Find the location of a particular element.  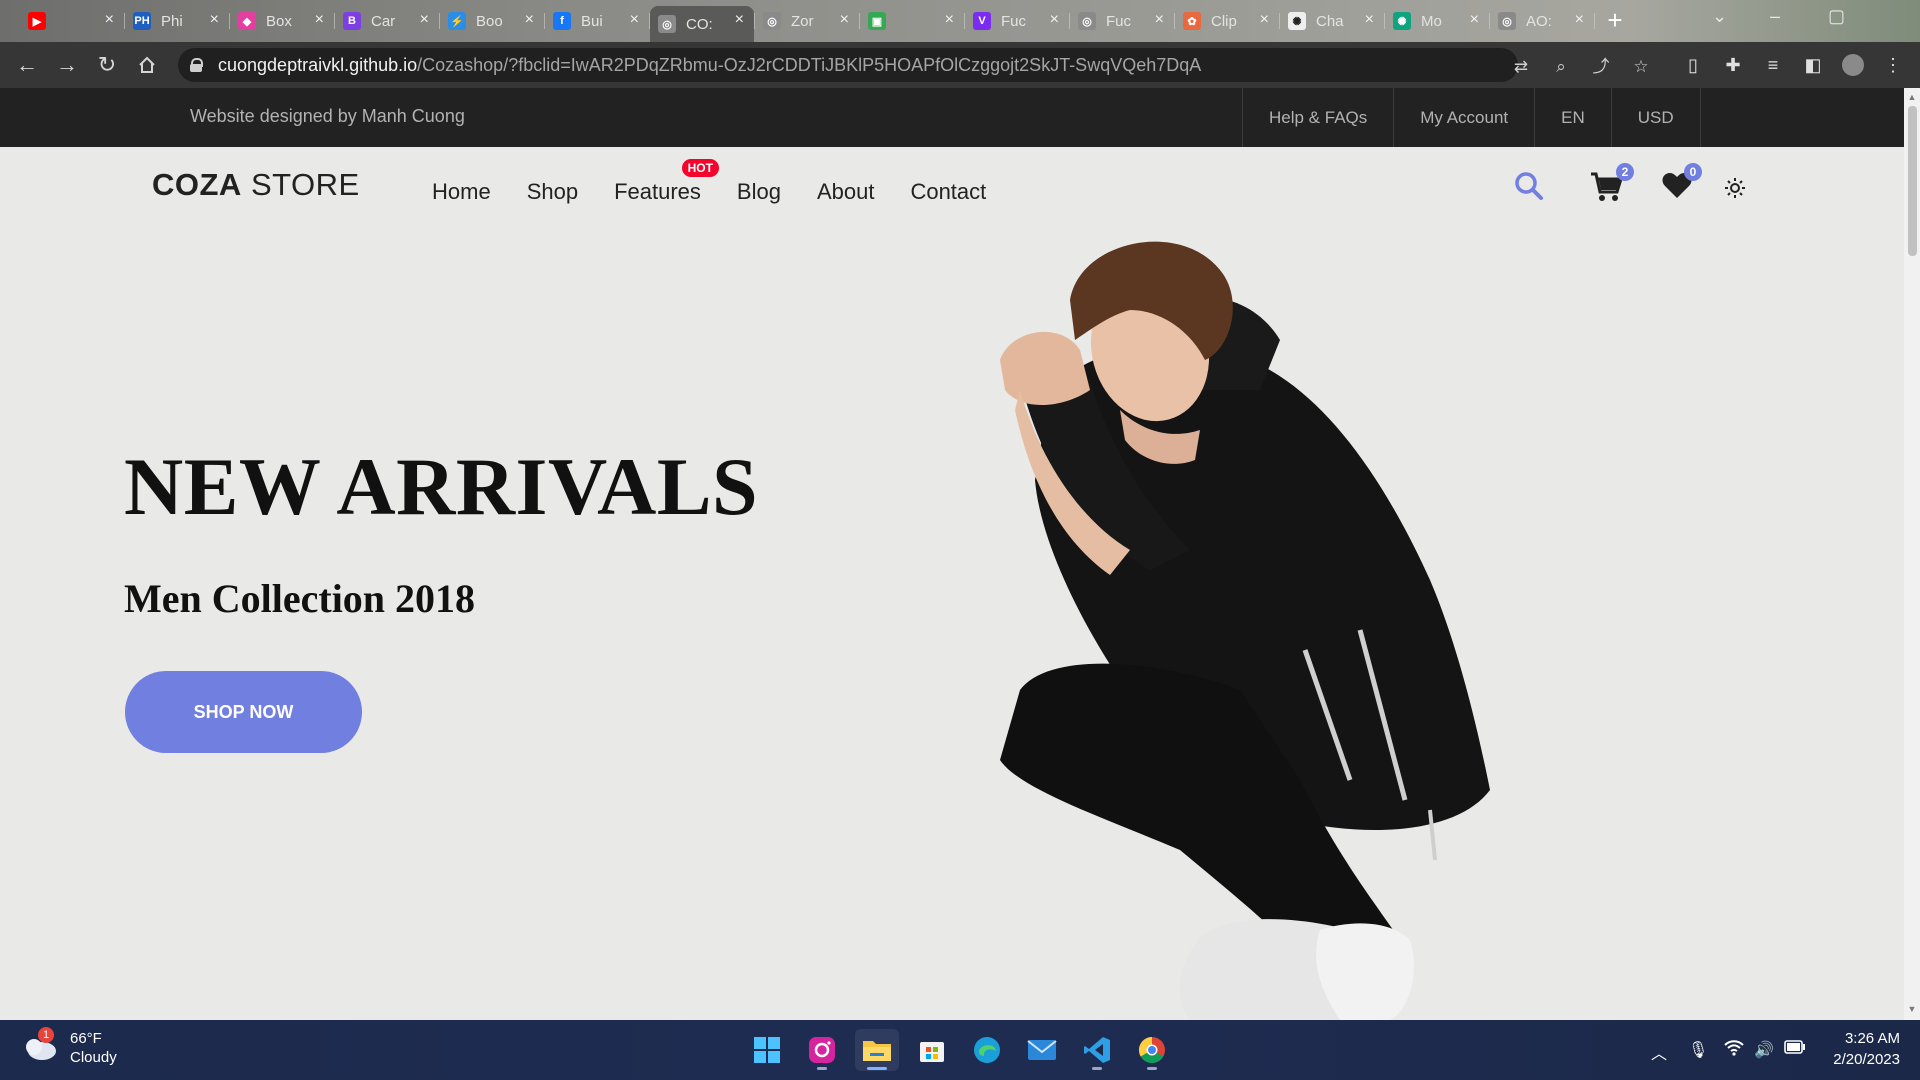

lock-icon is located at coordinates (196, 65).